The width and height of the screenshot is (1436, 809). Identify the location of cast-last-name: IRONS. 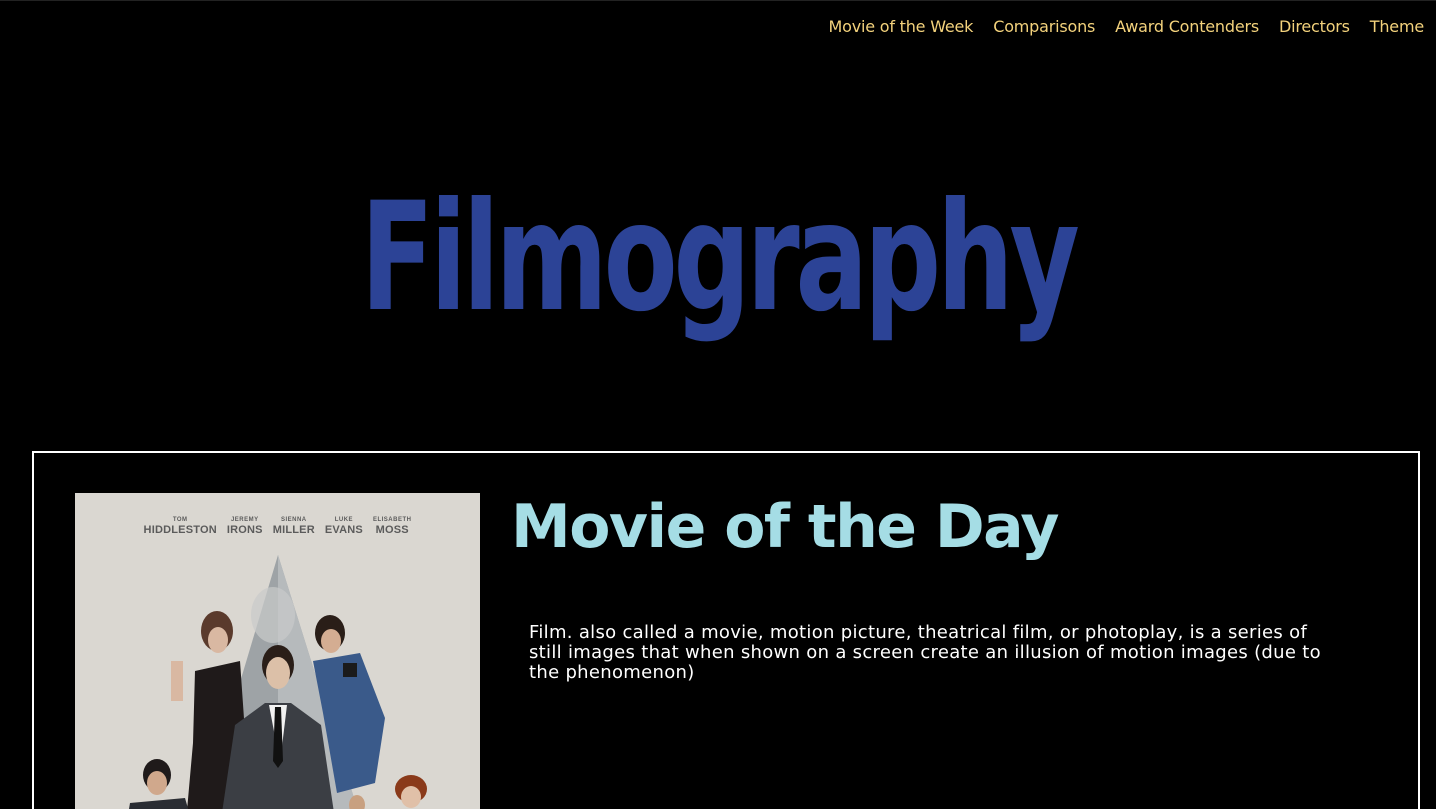
(244, 530).